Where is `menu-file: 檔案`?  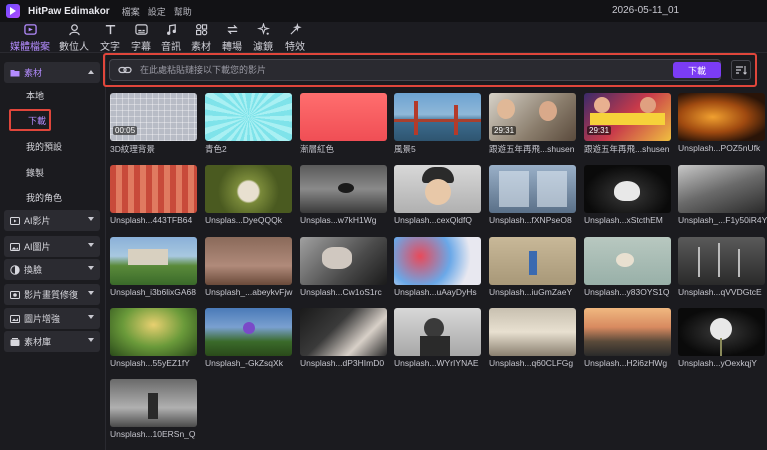 menu-file: 檔案 is located at coordinates (131, 11).